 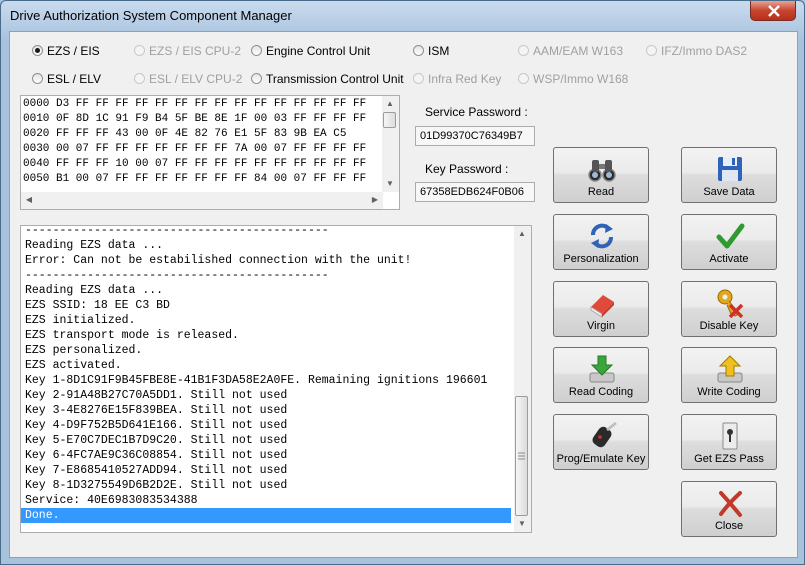 What do you see at coordinates (604, 434) in the screenshot?
I see `car-key-icon` at bounding box center [604, 434].